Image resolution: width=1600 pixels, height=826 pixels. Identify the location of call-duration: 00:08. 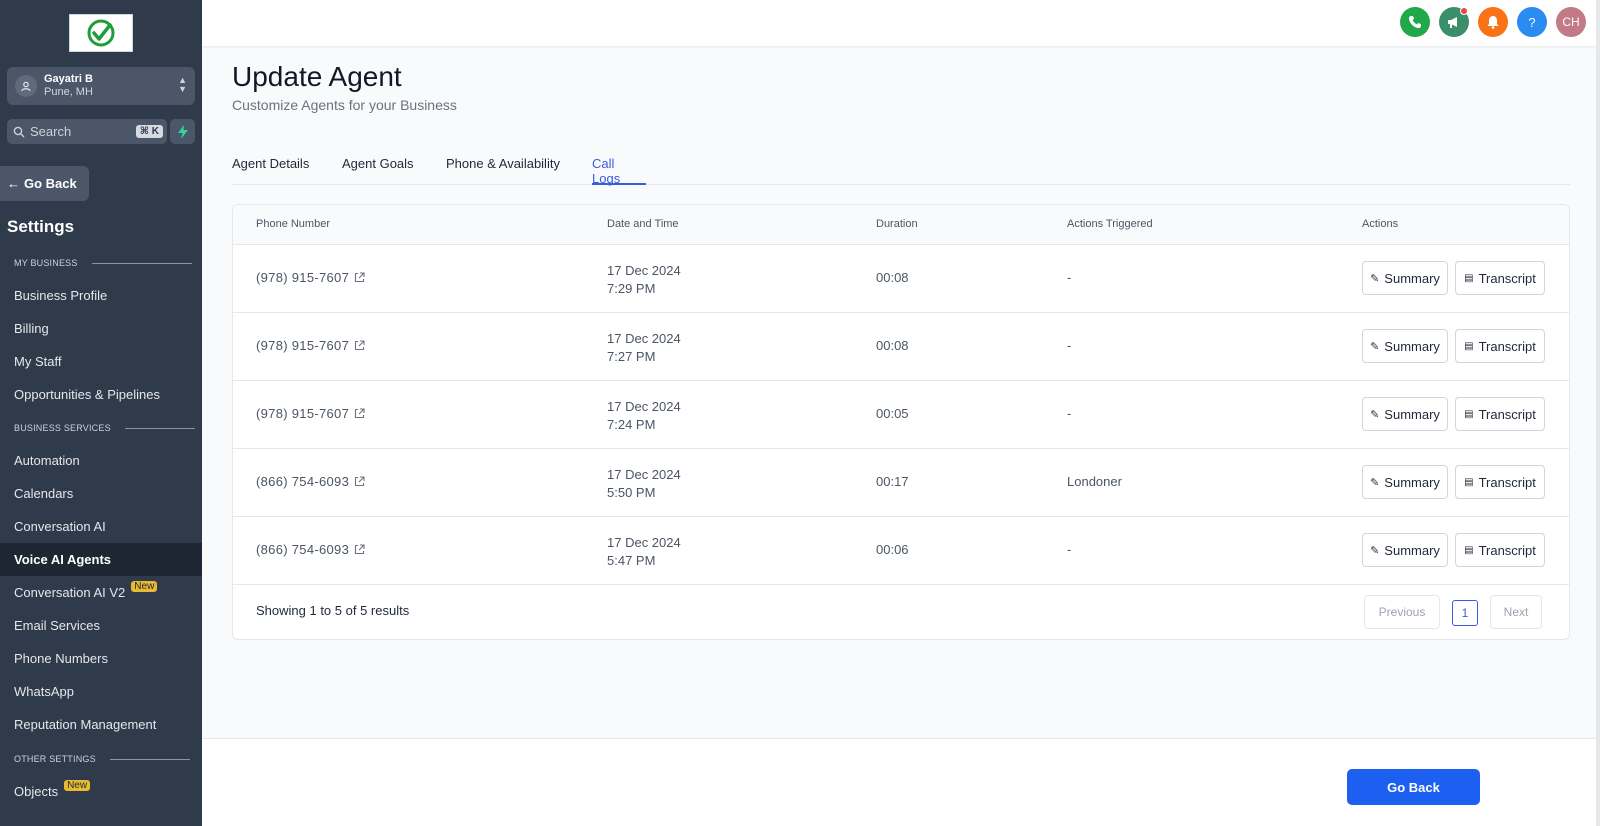
(892, 345).